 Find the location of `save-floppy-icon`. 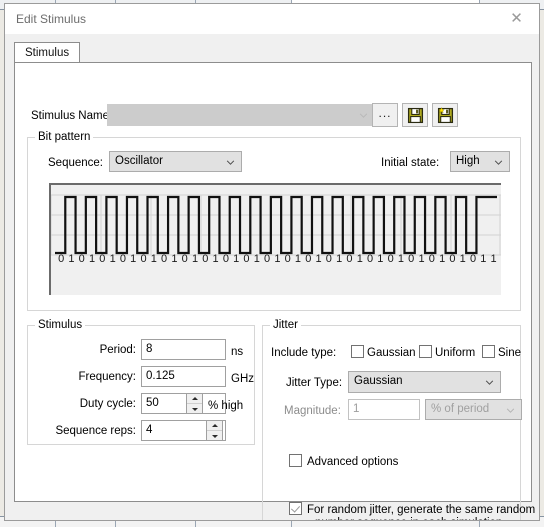

save-floppy-icon is located at coordinates (415, 115).